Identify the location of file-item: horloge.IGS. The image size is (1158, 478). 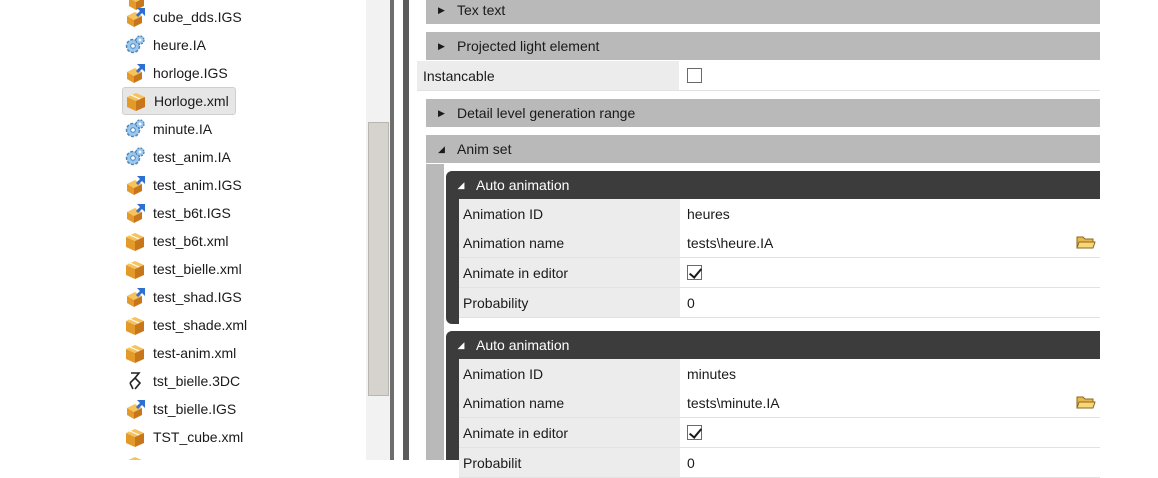
(178, 73).